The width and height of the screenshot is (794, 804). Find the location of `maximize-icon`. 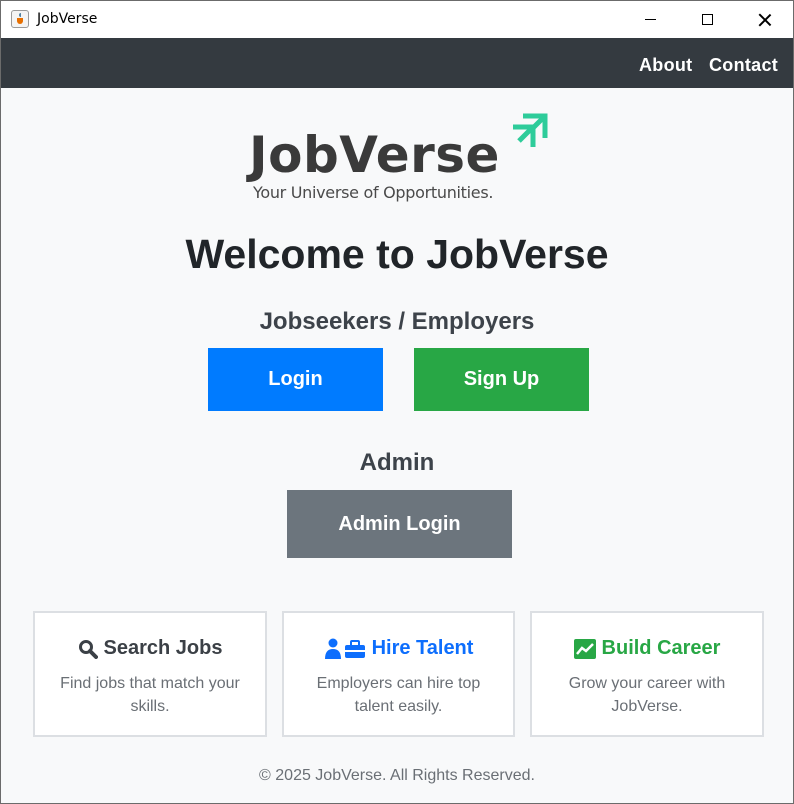

maximize-icon is located at coordinates (707, 19).